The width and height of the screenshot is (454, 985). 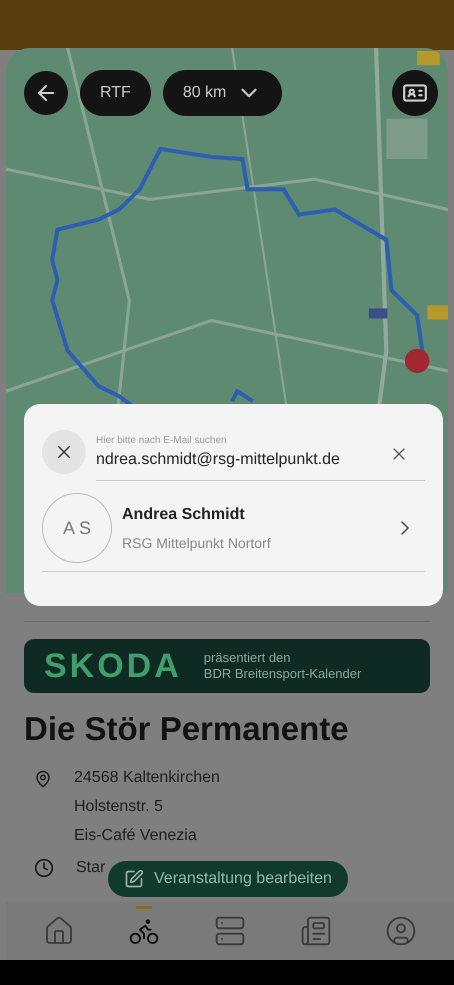 I want to click on distance-dropdown: 80 km, so click(x=222, y=93).